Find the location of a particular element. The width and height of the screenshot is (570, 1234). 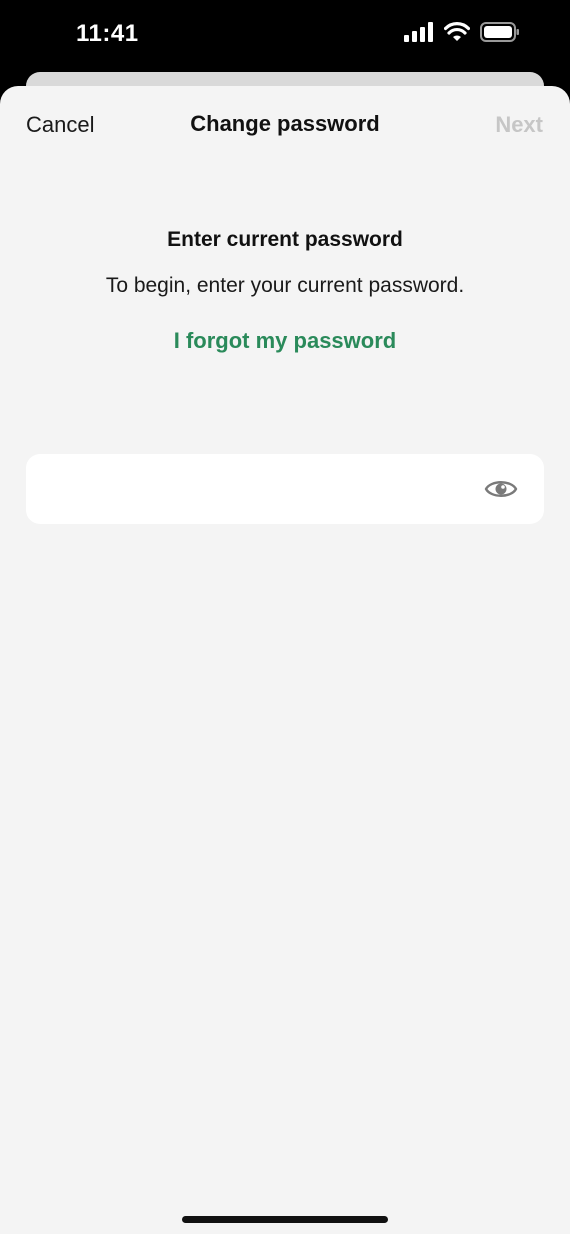

next-button: Next is located at coordinates (519, 125).